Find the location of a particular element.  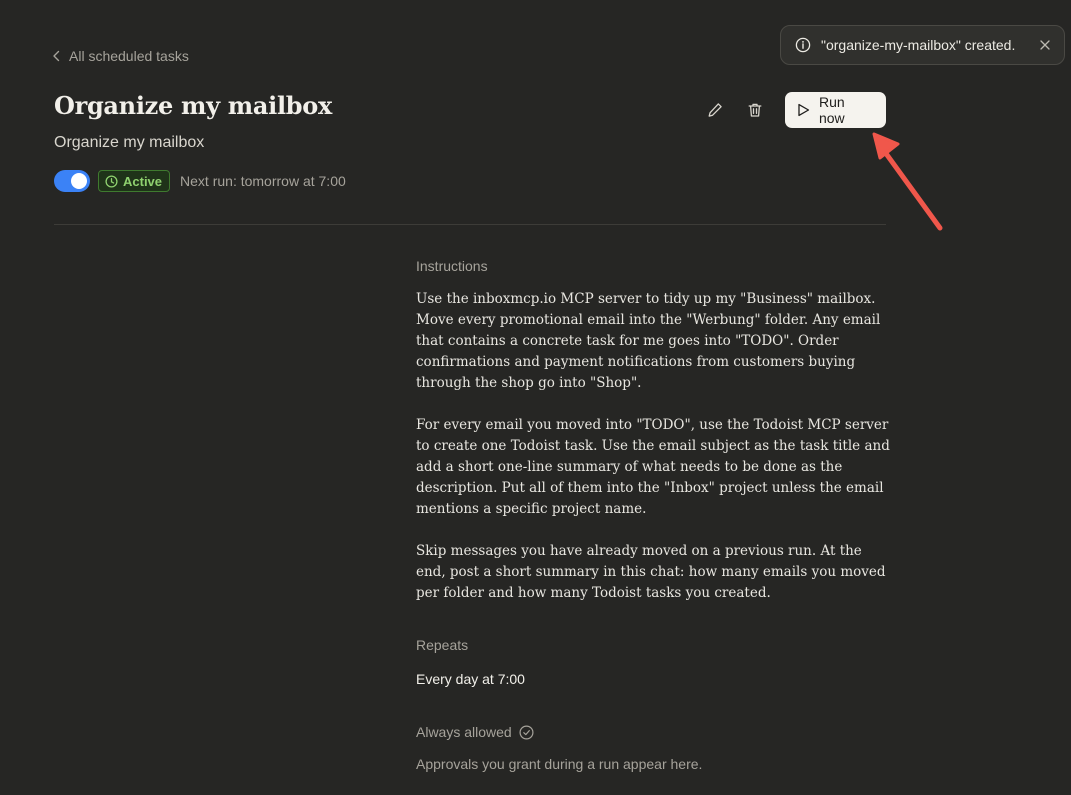

status-row: Active Next run: tomorrow at 7:00 is located at coordinates (200, 181).